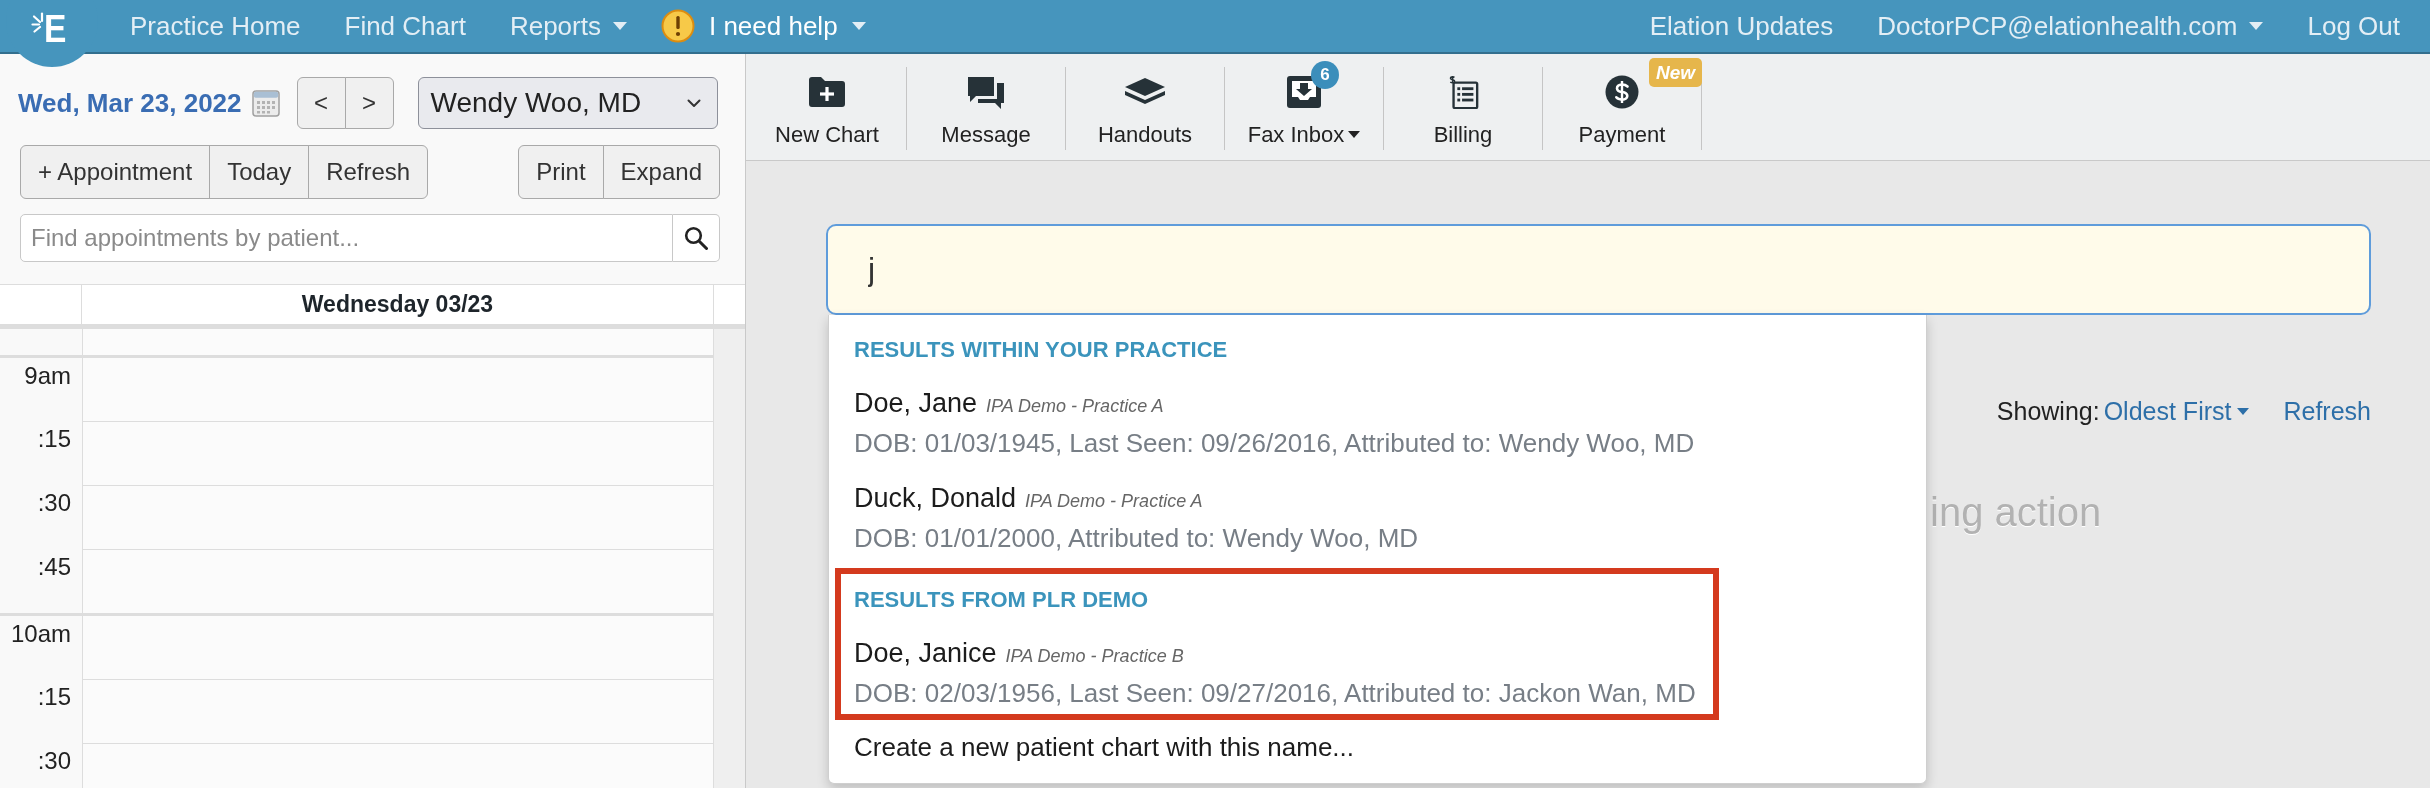 The image size is (2430, 788). I want to click on chevron-icon, so click(693, 103).